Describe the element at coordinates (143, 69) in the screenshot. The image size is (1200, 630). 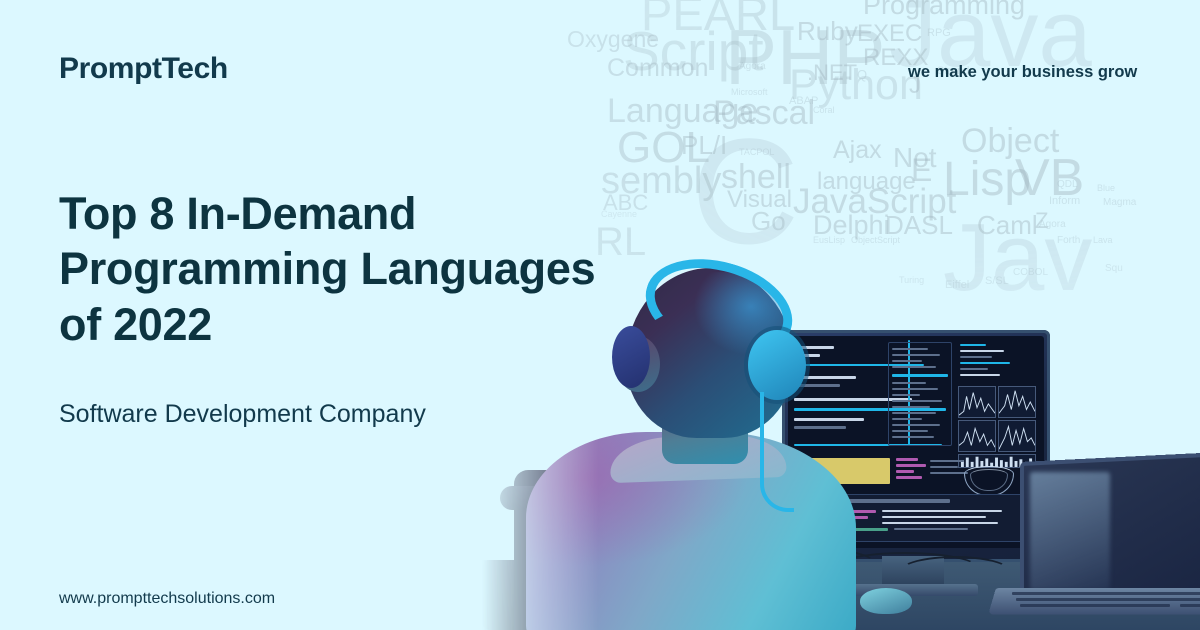
I see `brand-logo: PromptTech` at that location.